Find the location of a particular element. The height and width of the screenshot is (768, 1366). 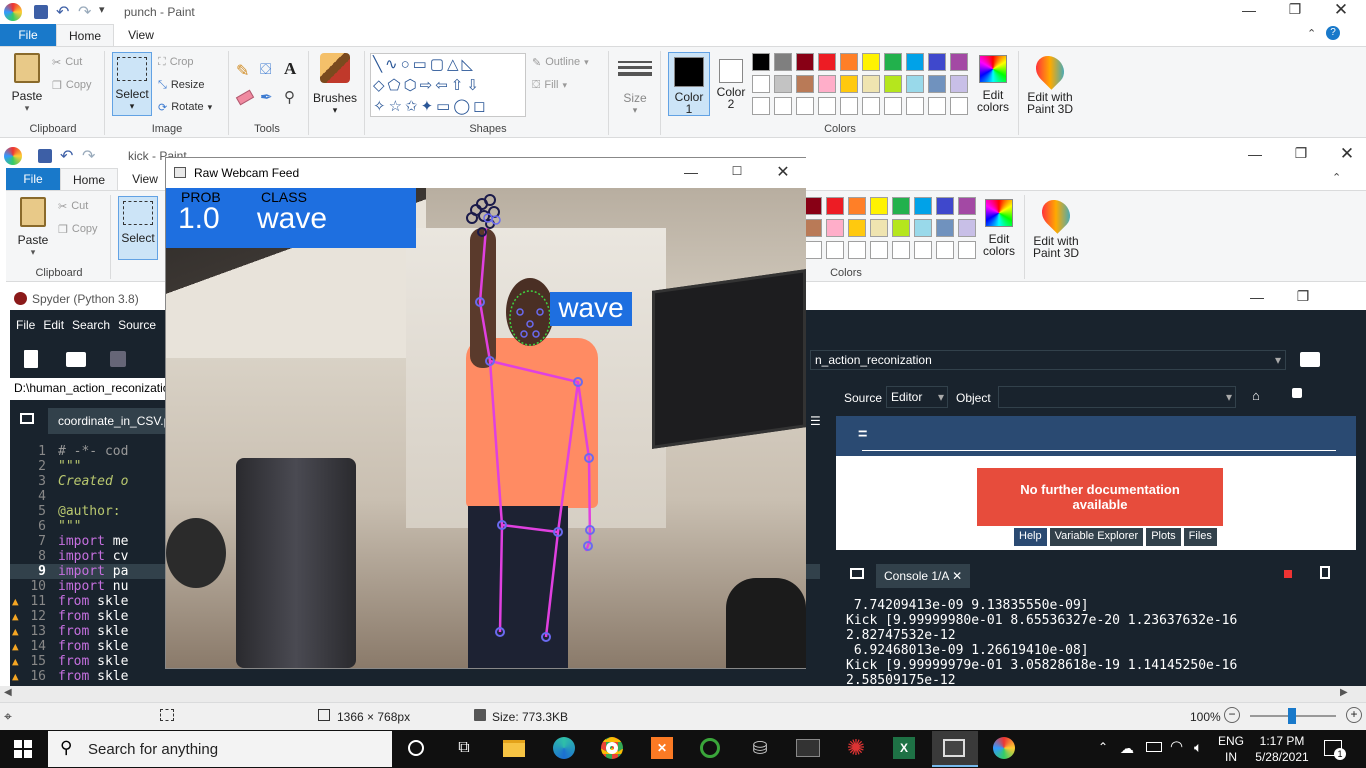

tab-file: File is located at coordinates (33, 179).